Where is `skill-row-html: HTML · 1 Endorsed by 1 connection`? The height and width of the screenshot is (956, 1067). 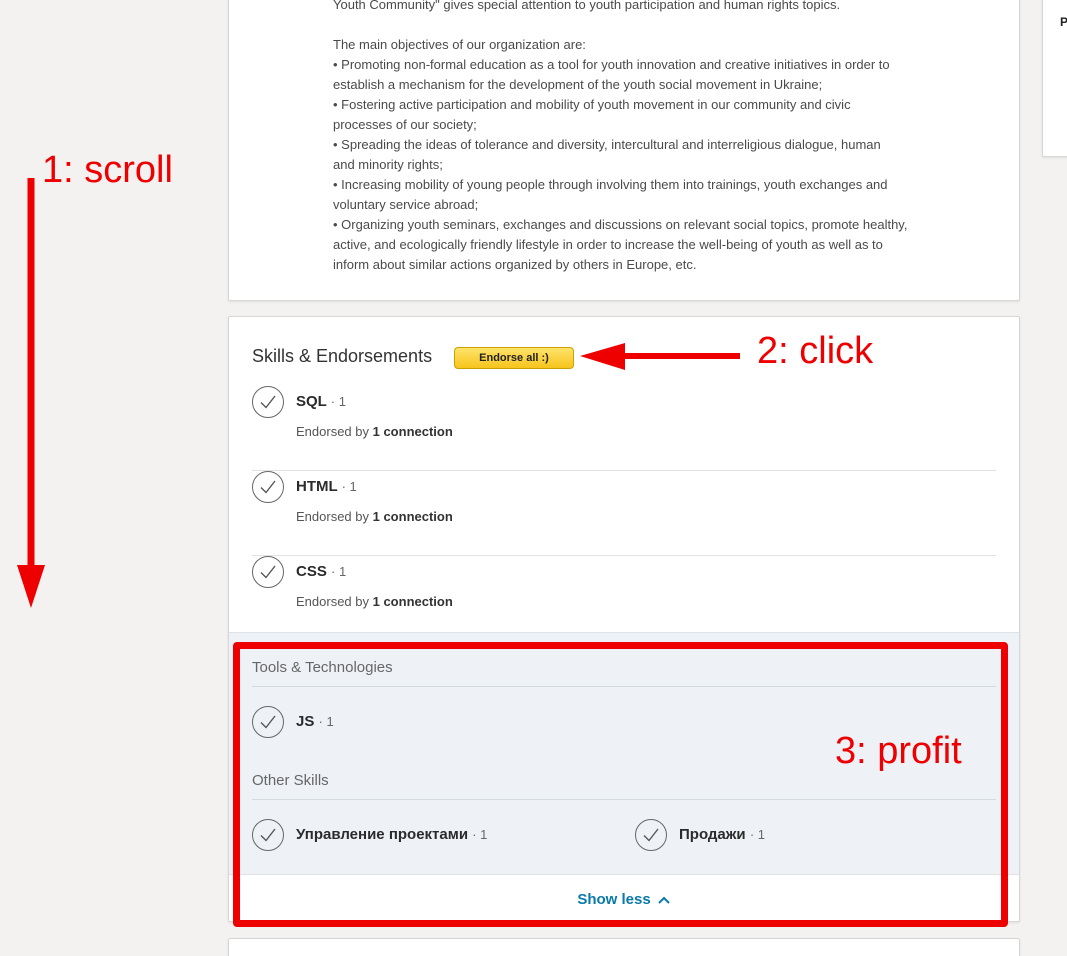
skill-row-html: HTML · 1 Endorsed by 1 connection is located at coordinates (624, 513).